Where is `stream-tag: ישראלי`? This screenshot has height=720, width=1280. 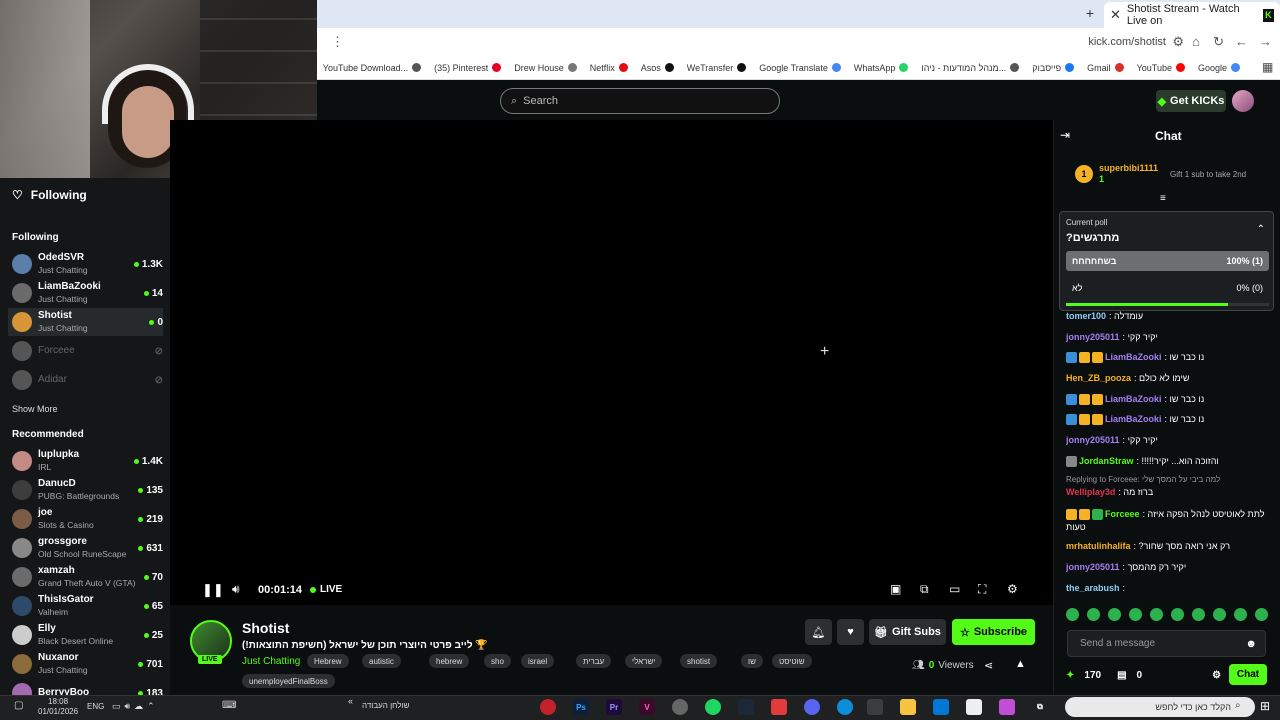 stream-tag: ישראלי is located at coordinates (644, 661).